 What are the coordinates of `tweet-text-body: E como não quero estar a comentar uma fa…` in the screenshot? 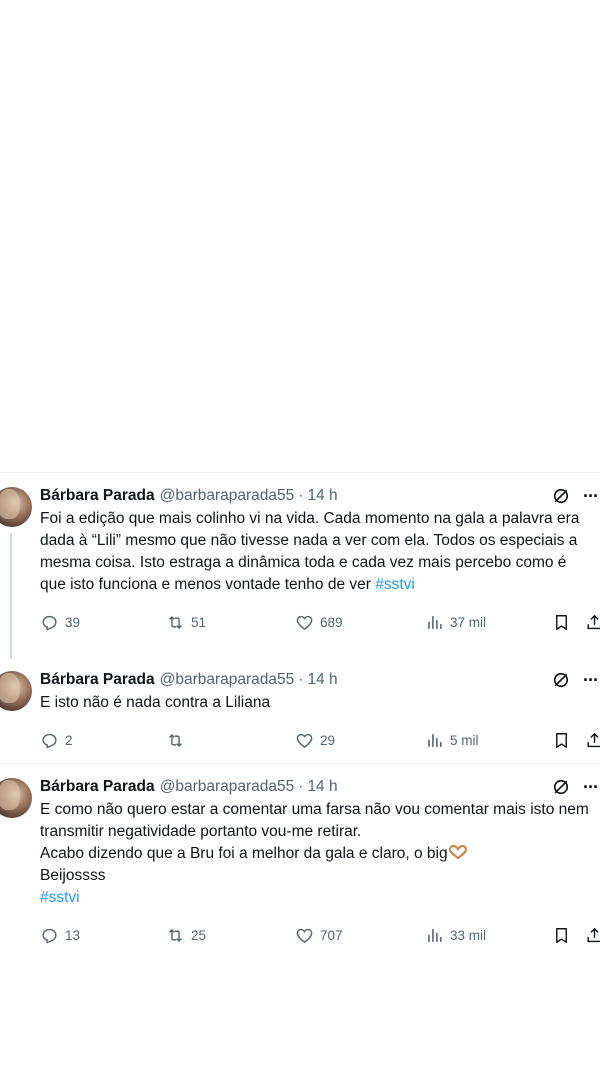 It's located at (314, 831).